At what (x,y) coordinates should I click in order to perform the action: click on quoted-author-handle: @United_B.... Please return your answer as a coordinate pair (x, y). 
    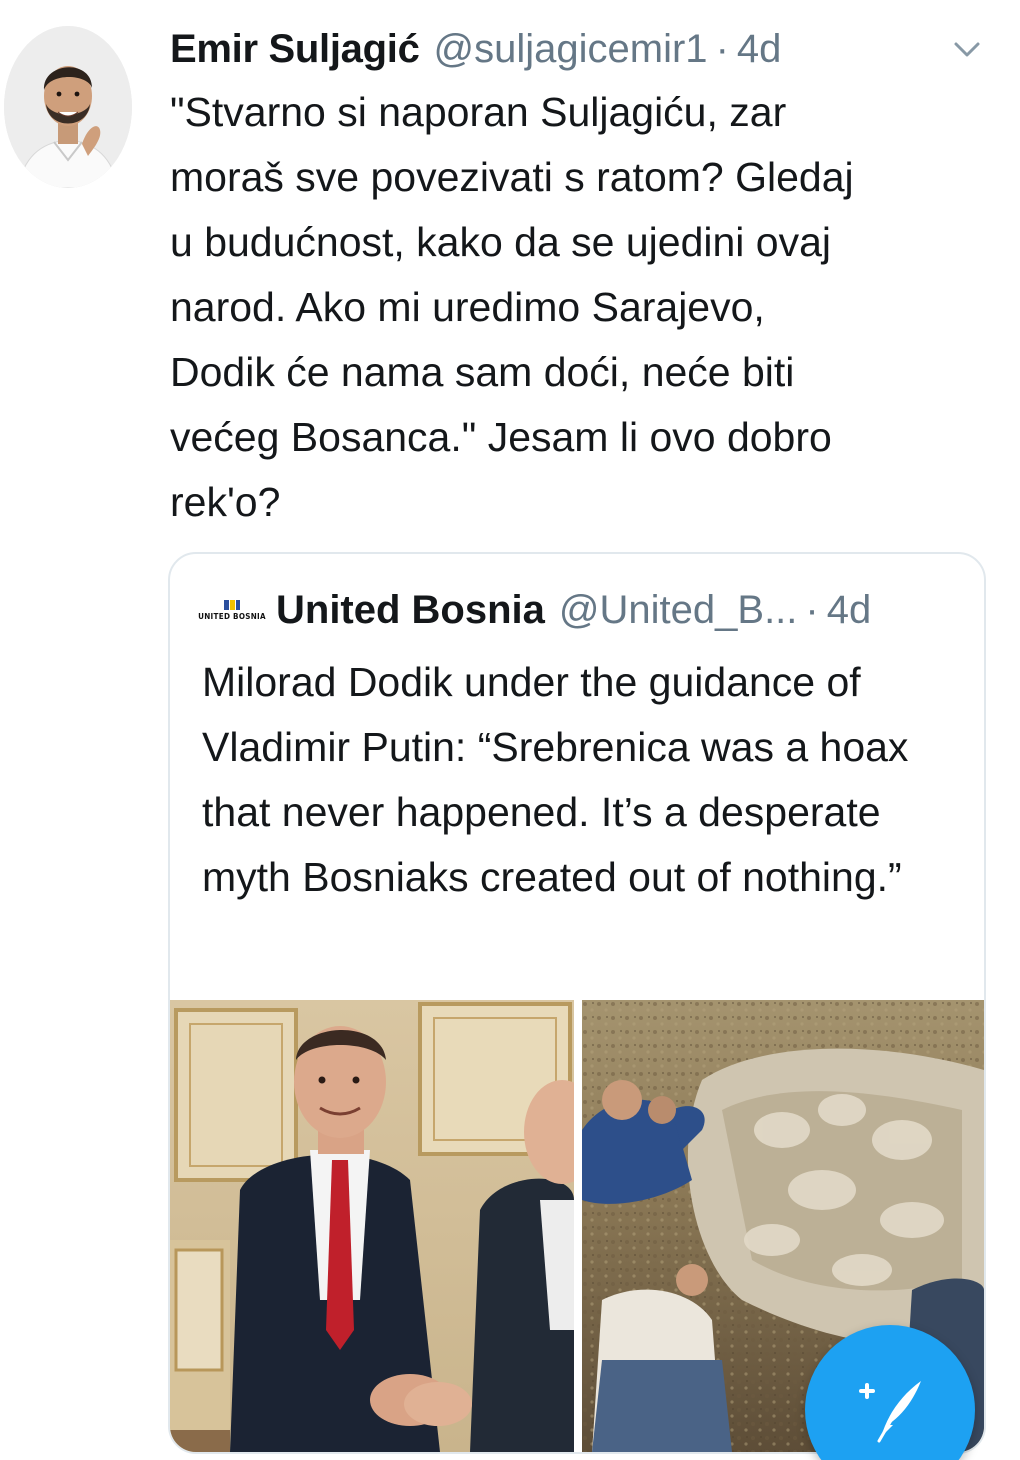
    Looking at the image, I should click on (678, 609).